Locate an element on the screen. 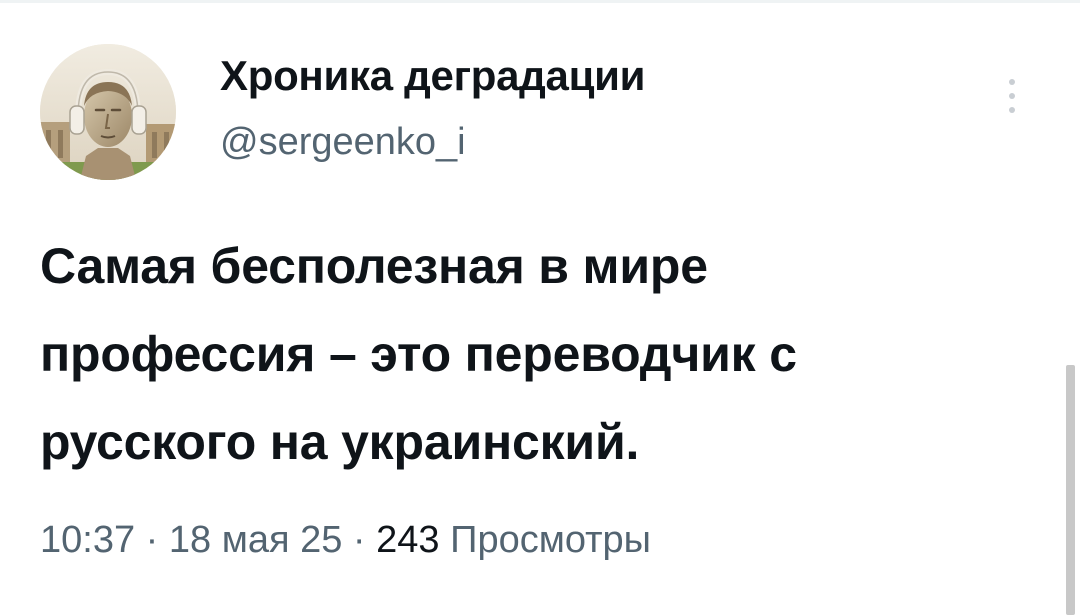 This screenshot has width=1080, height=615. tweet-metadata: 10:37 · 18 мая 25 · 243 Просмотры is located at coordinates (345, 540).